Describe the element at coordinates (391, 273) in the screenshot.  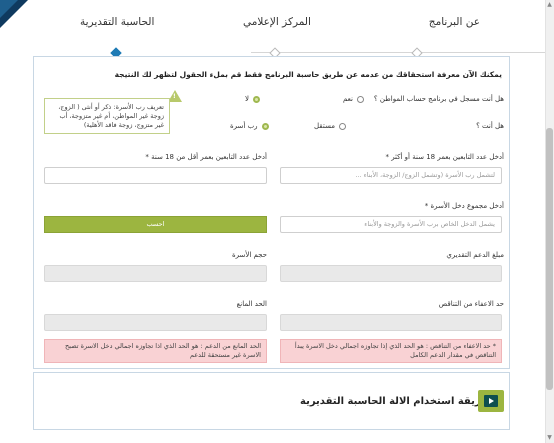
I see `estimated-support-output` at that location.